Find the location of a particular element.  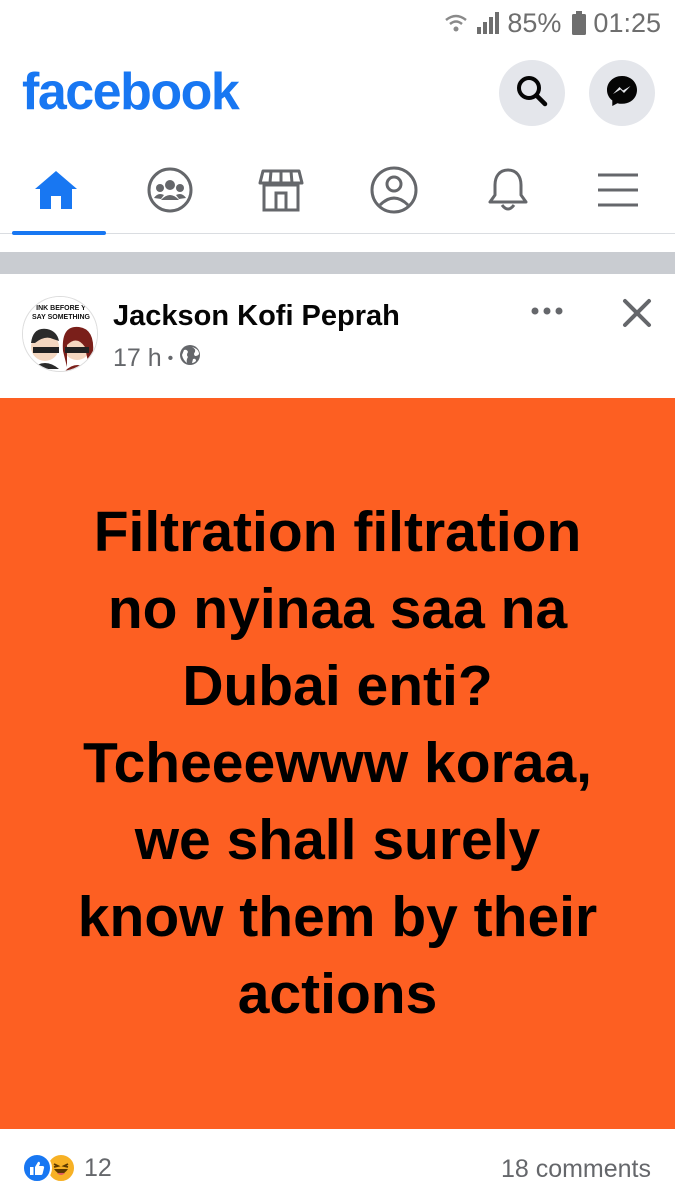

post-text-line: Filtration filtration is located at coordinates (337, 532).